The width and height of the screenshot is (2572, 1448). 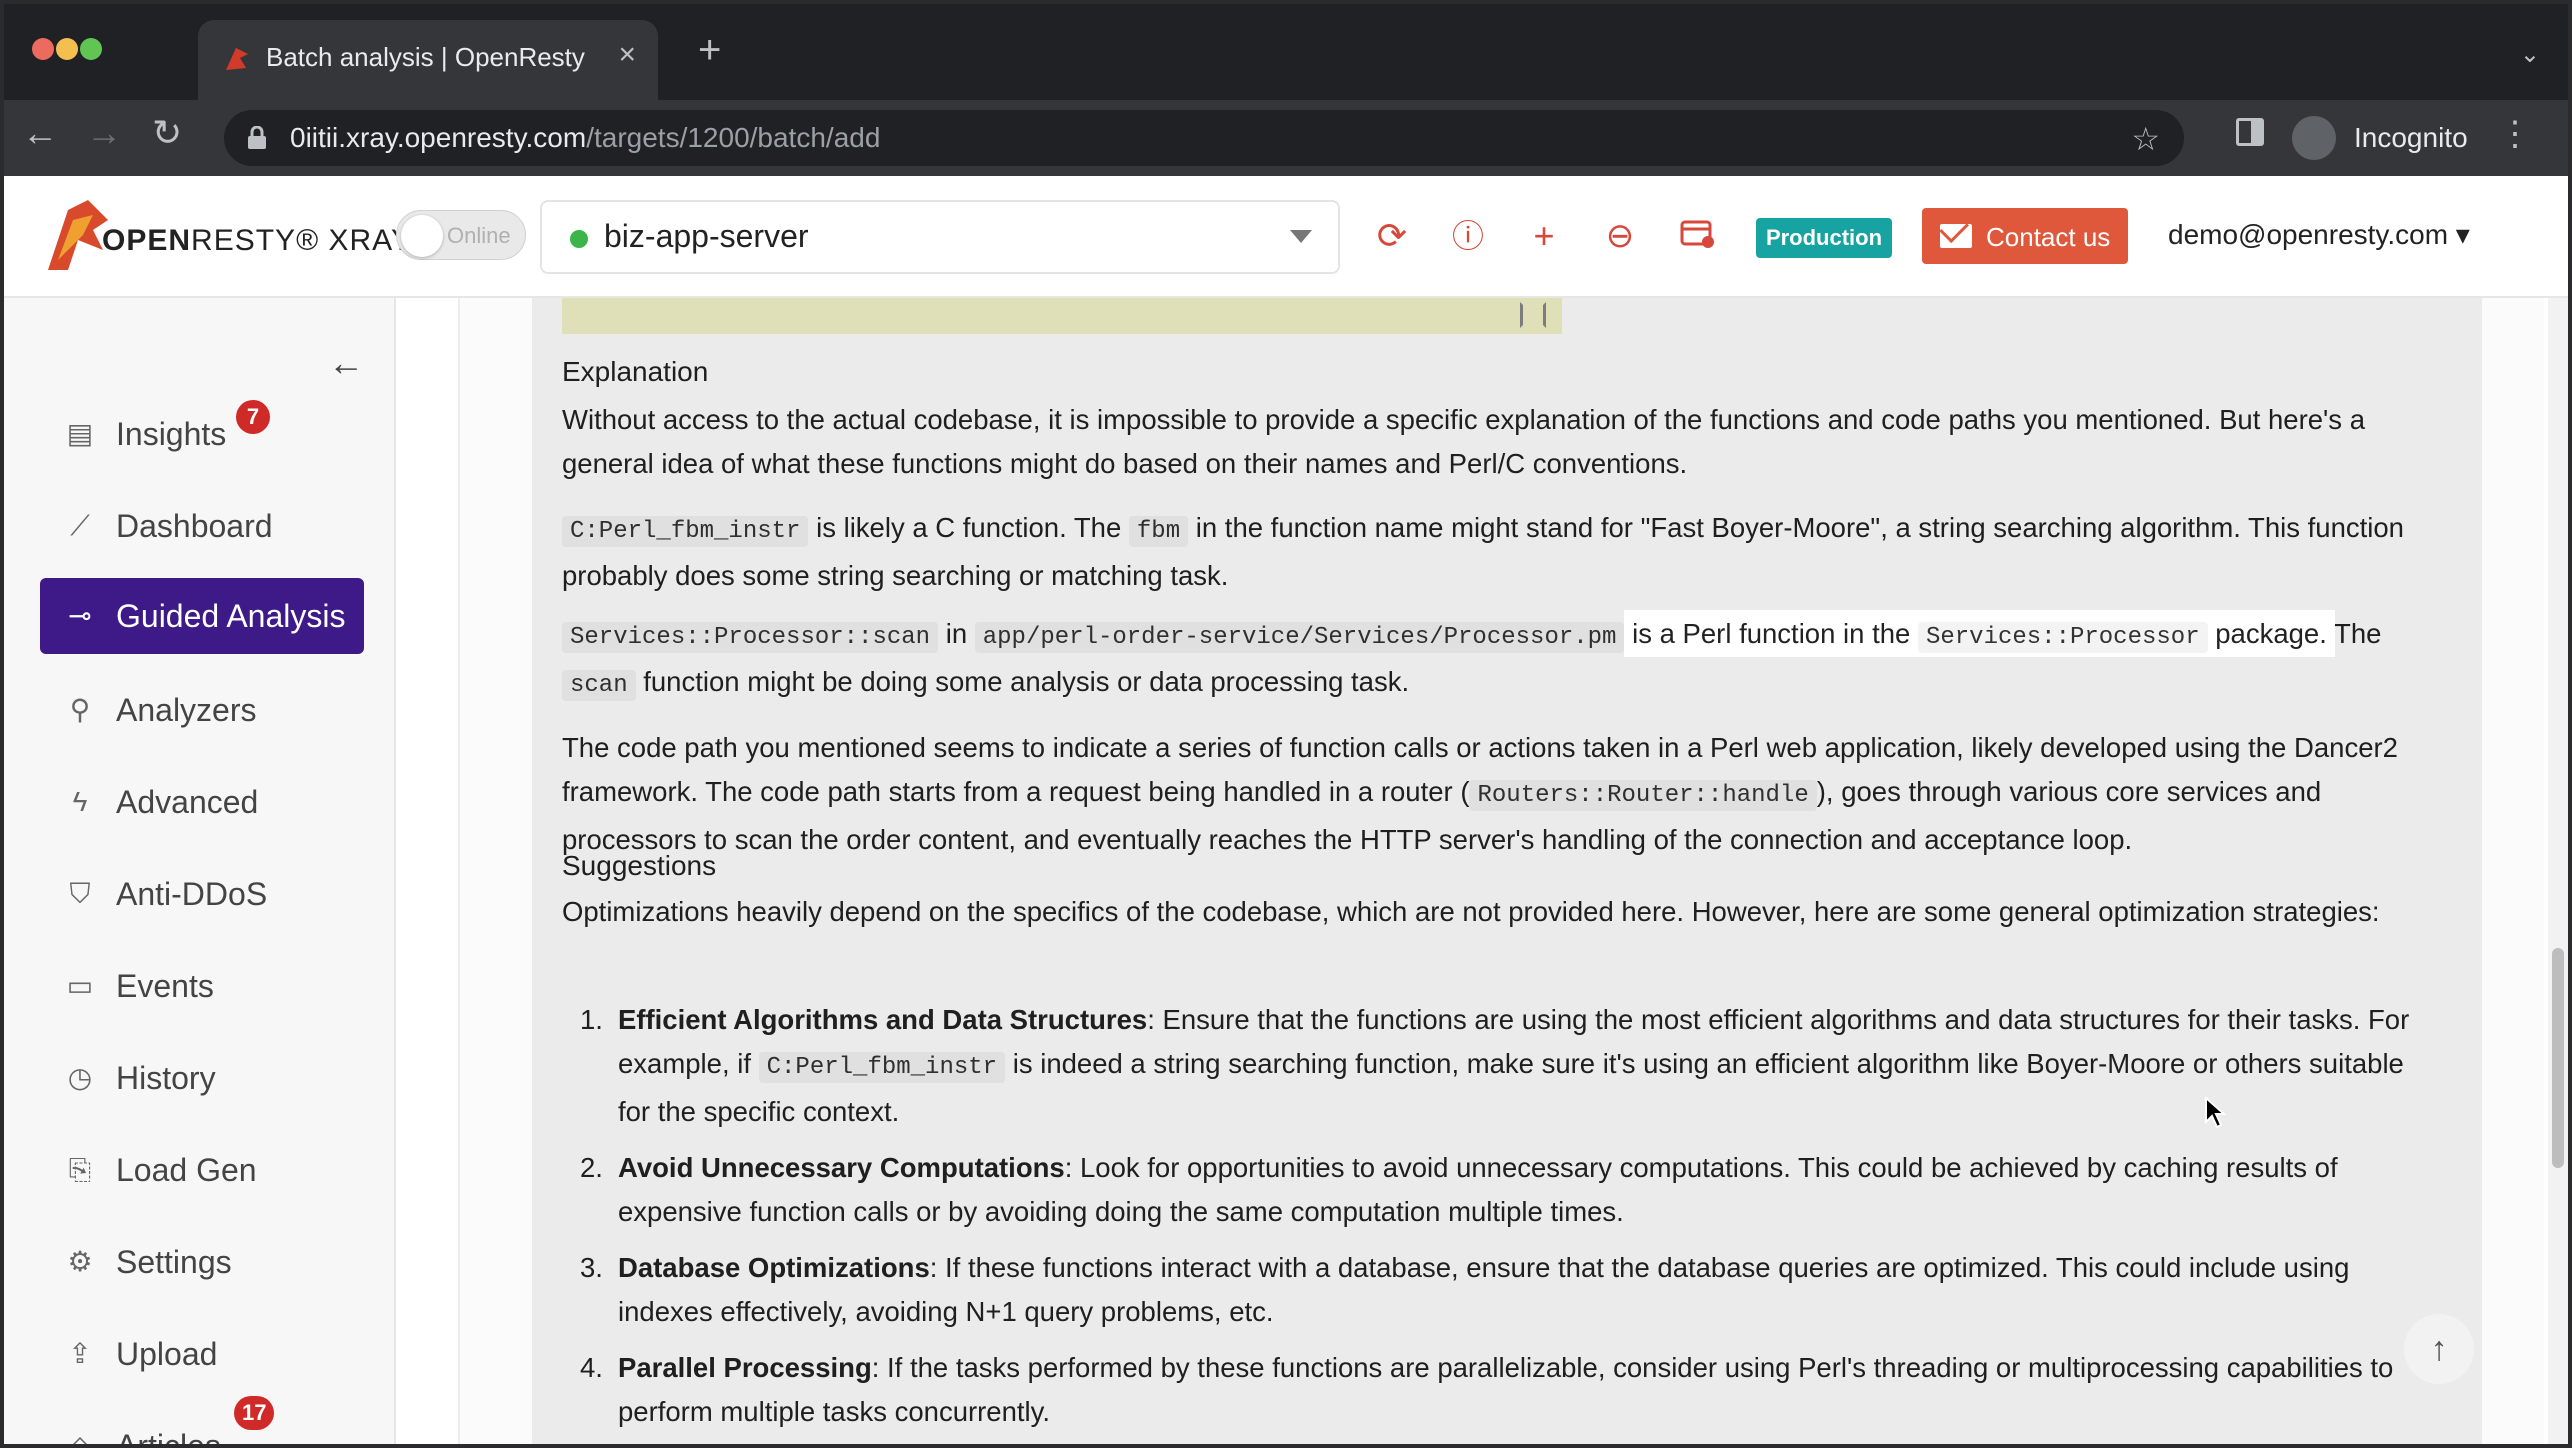 I want to click on sidebar-item-upload: ⇪ Upload, so click(x=202, y=1354).